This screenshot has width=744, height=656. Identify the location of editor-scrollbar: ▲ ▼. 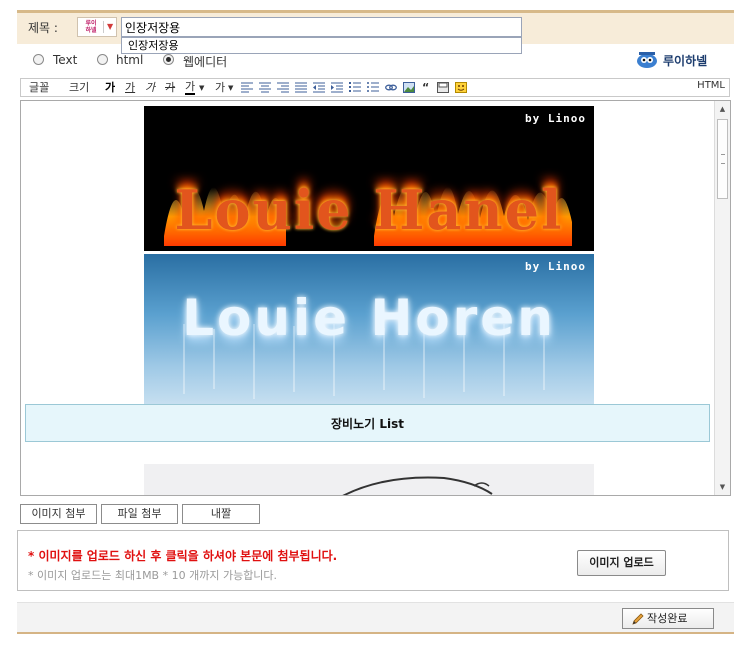
(722, 298).